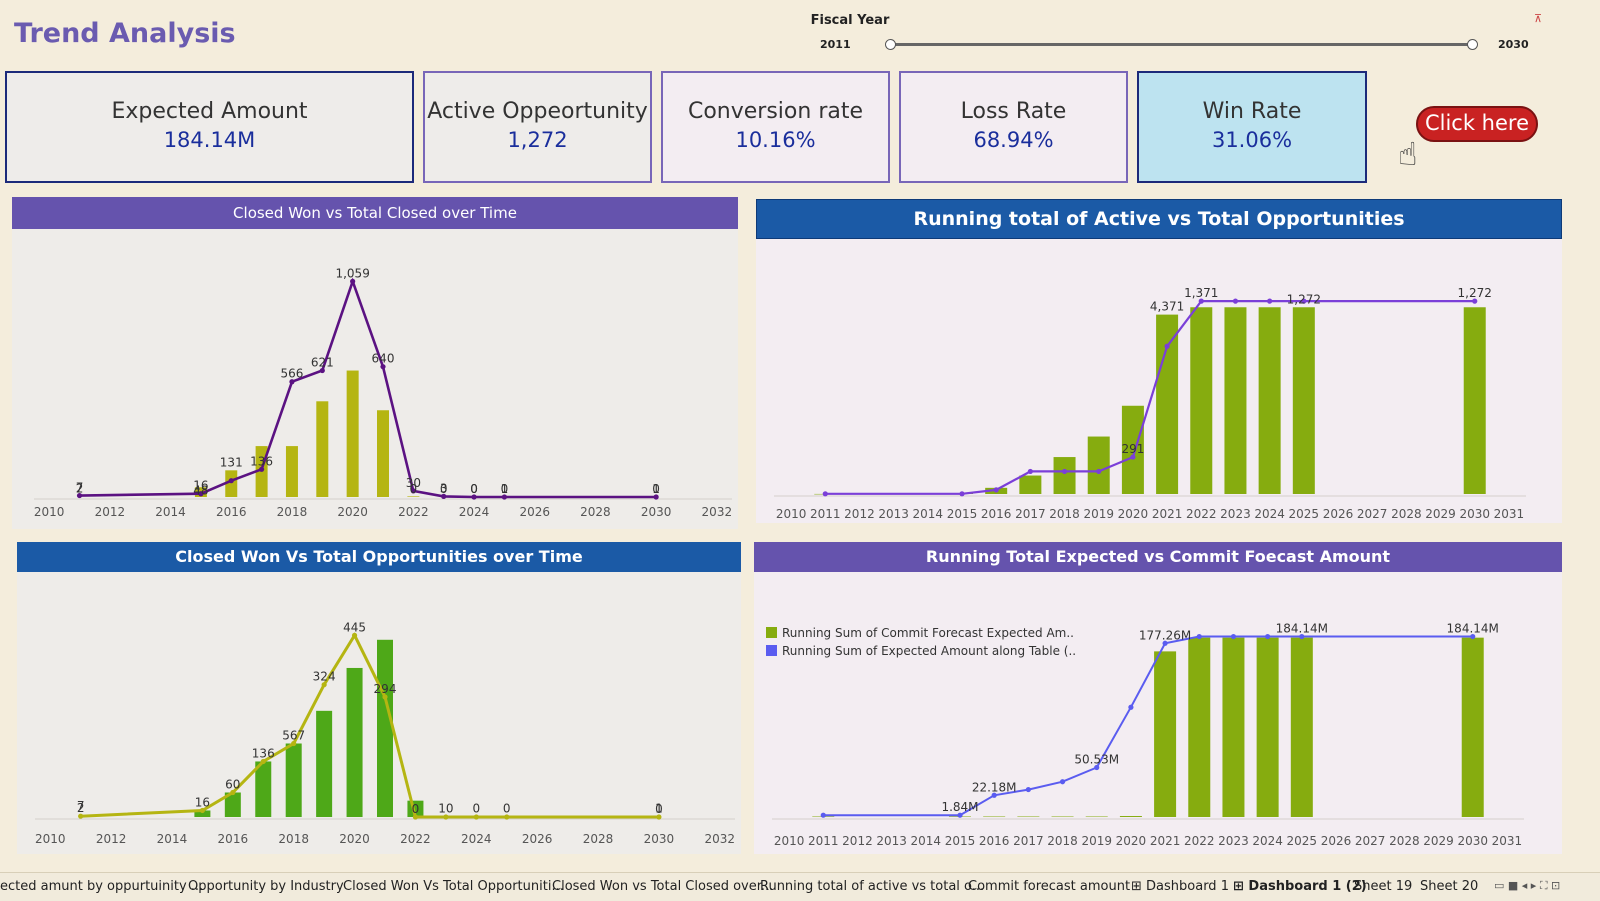  Describe the element at coordinates (231, 512) in the screenshot. I see `x-tick-label: 2016` at that location.